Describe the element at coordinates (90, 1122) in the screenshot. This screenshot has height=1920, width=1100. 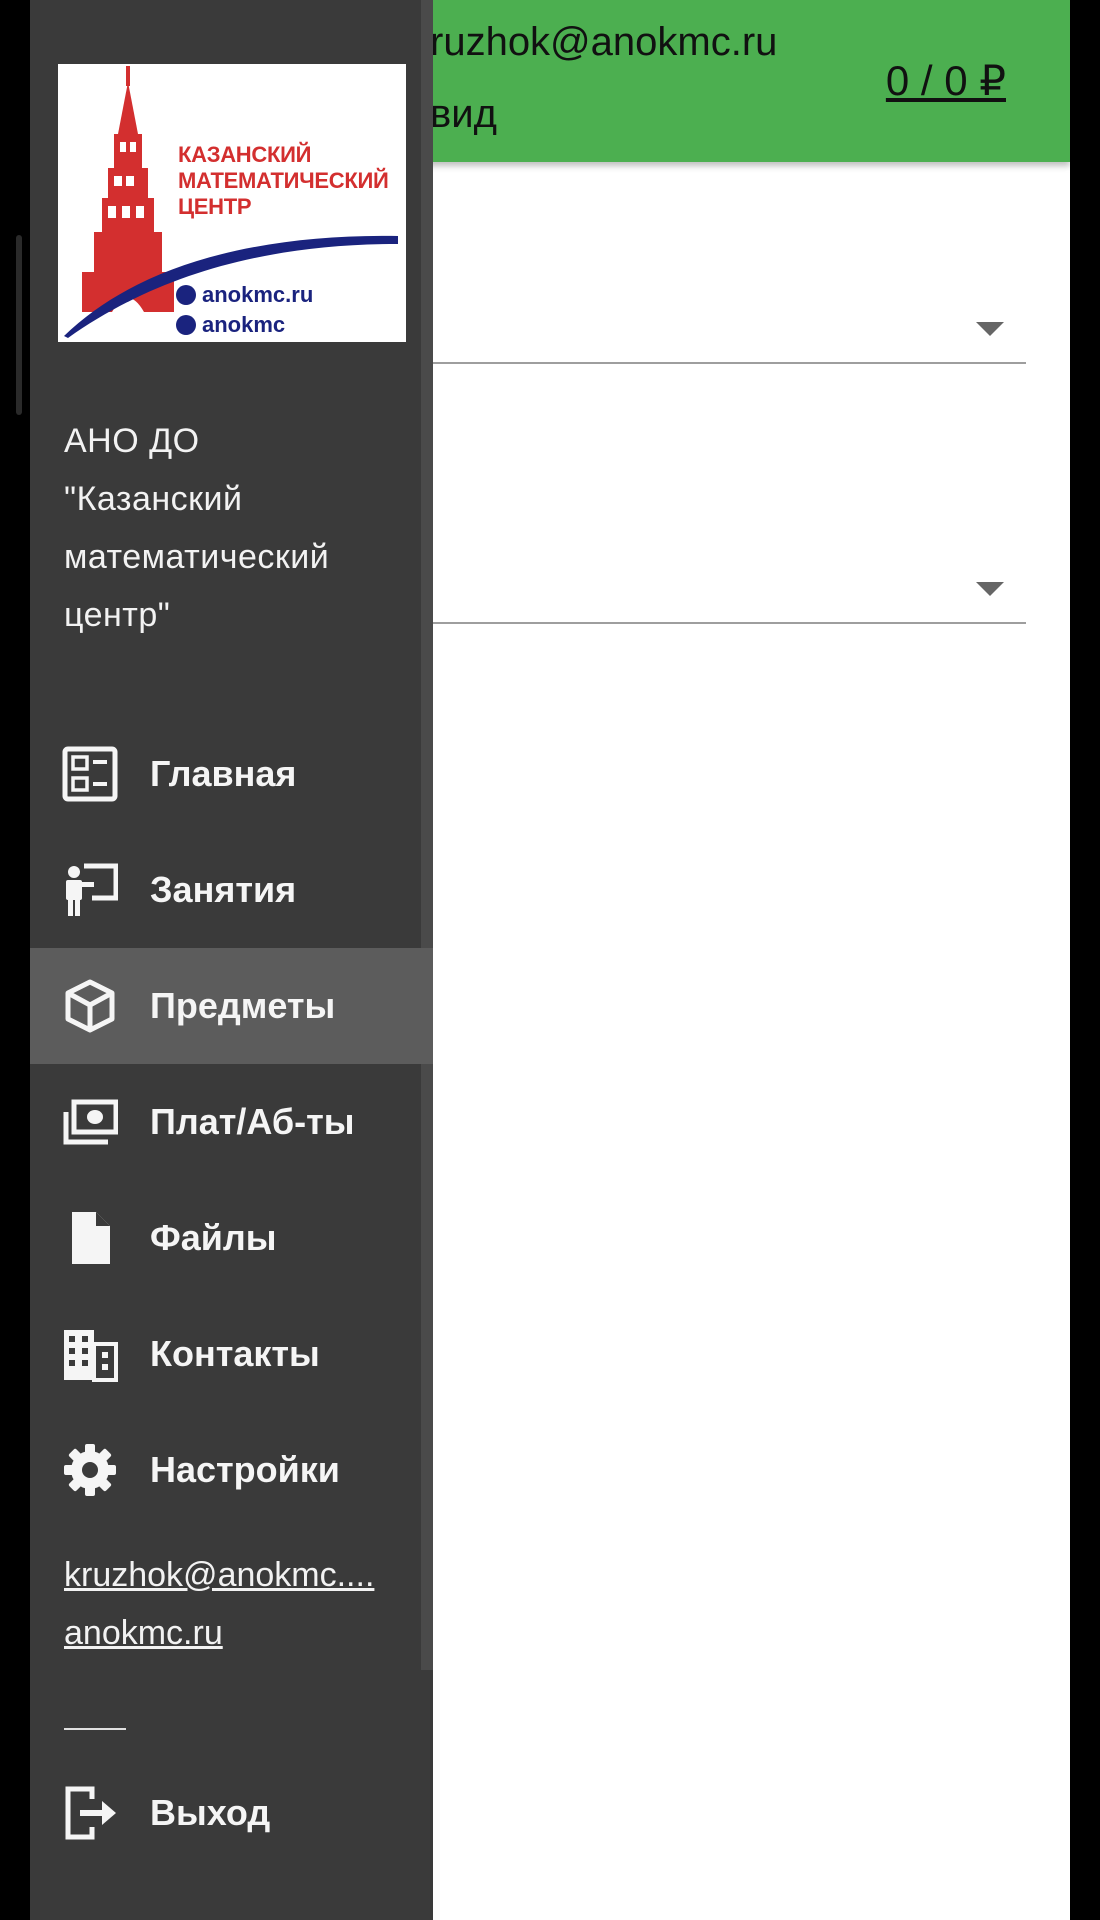
I see `payments-icon` at that location.